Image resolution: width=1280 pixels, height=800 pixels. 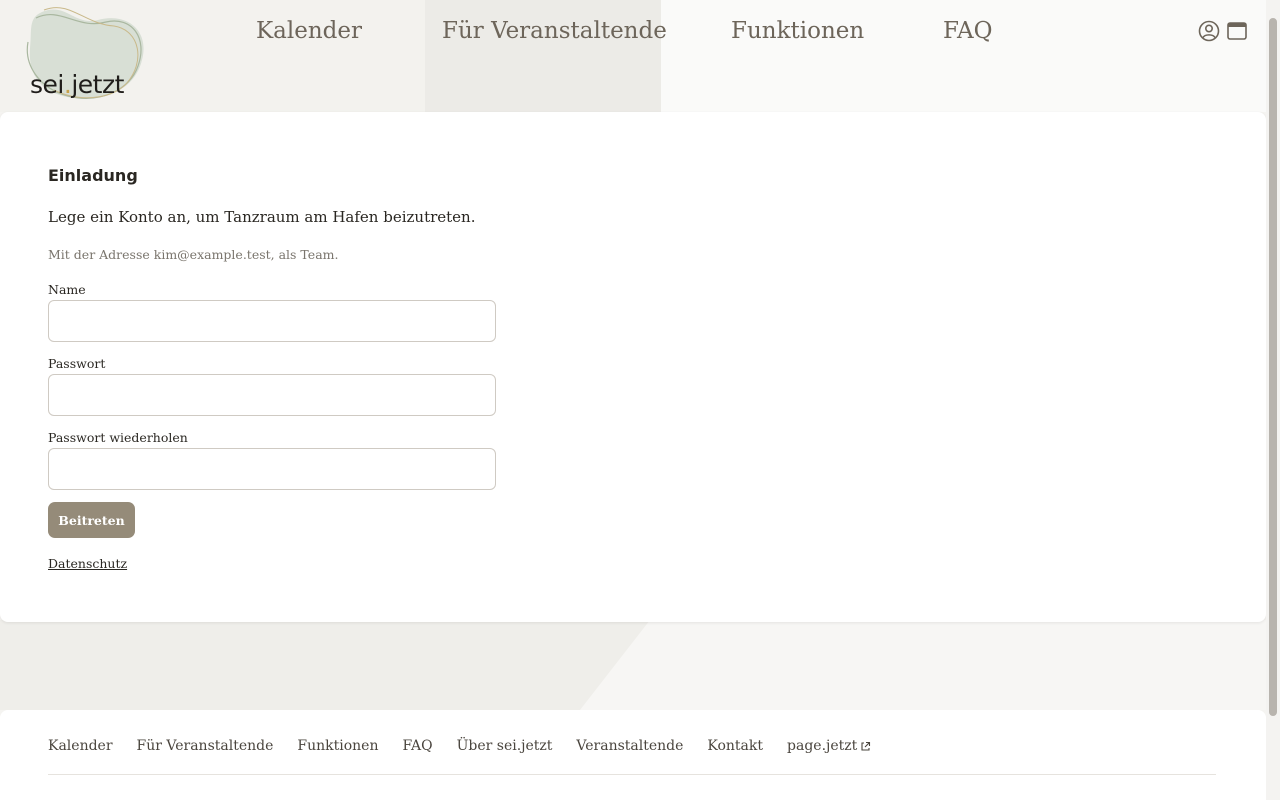 I want to click on account-button, so click(x=1209, y=31).